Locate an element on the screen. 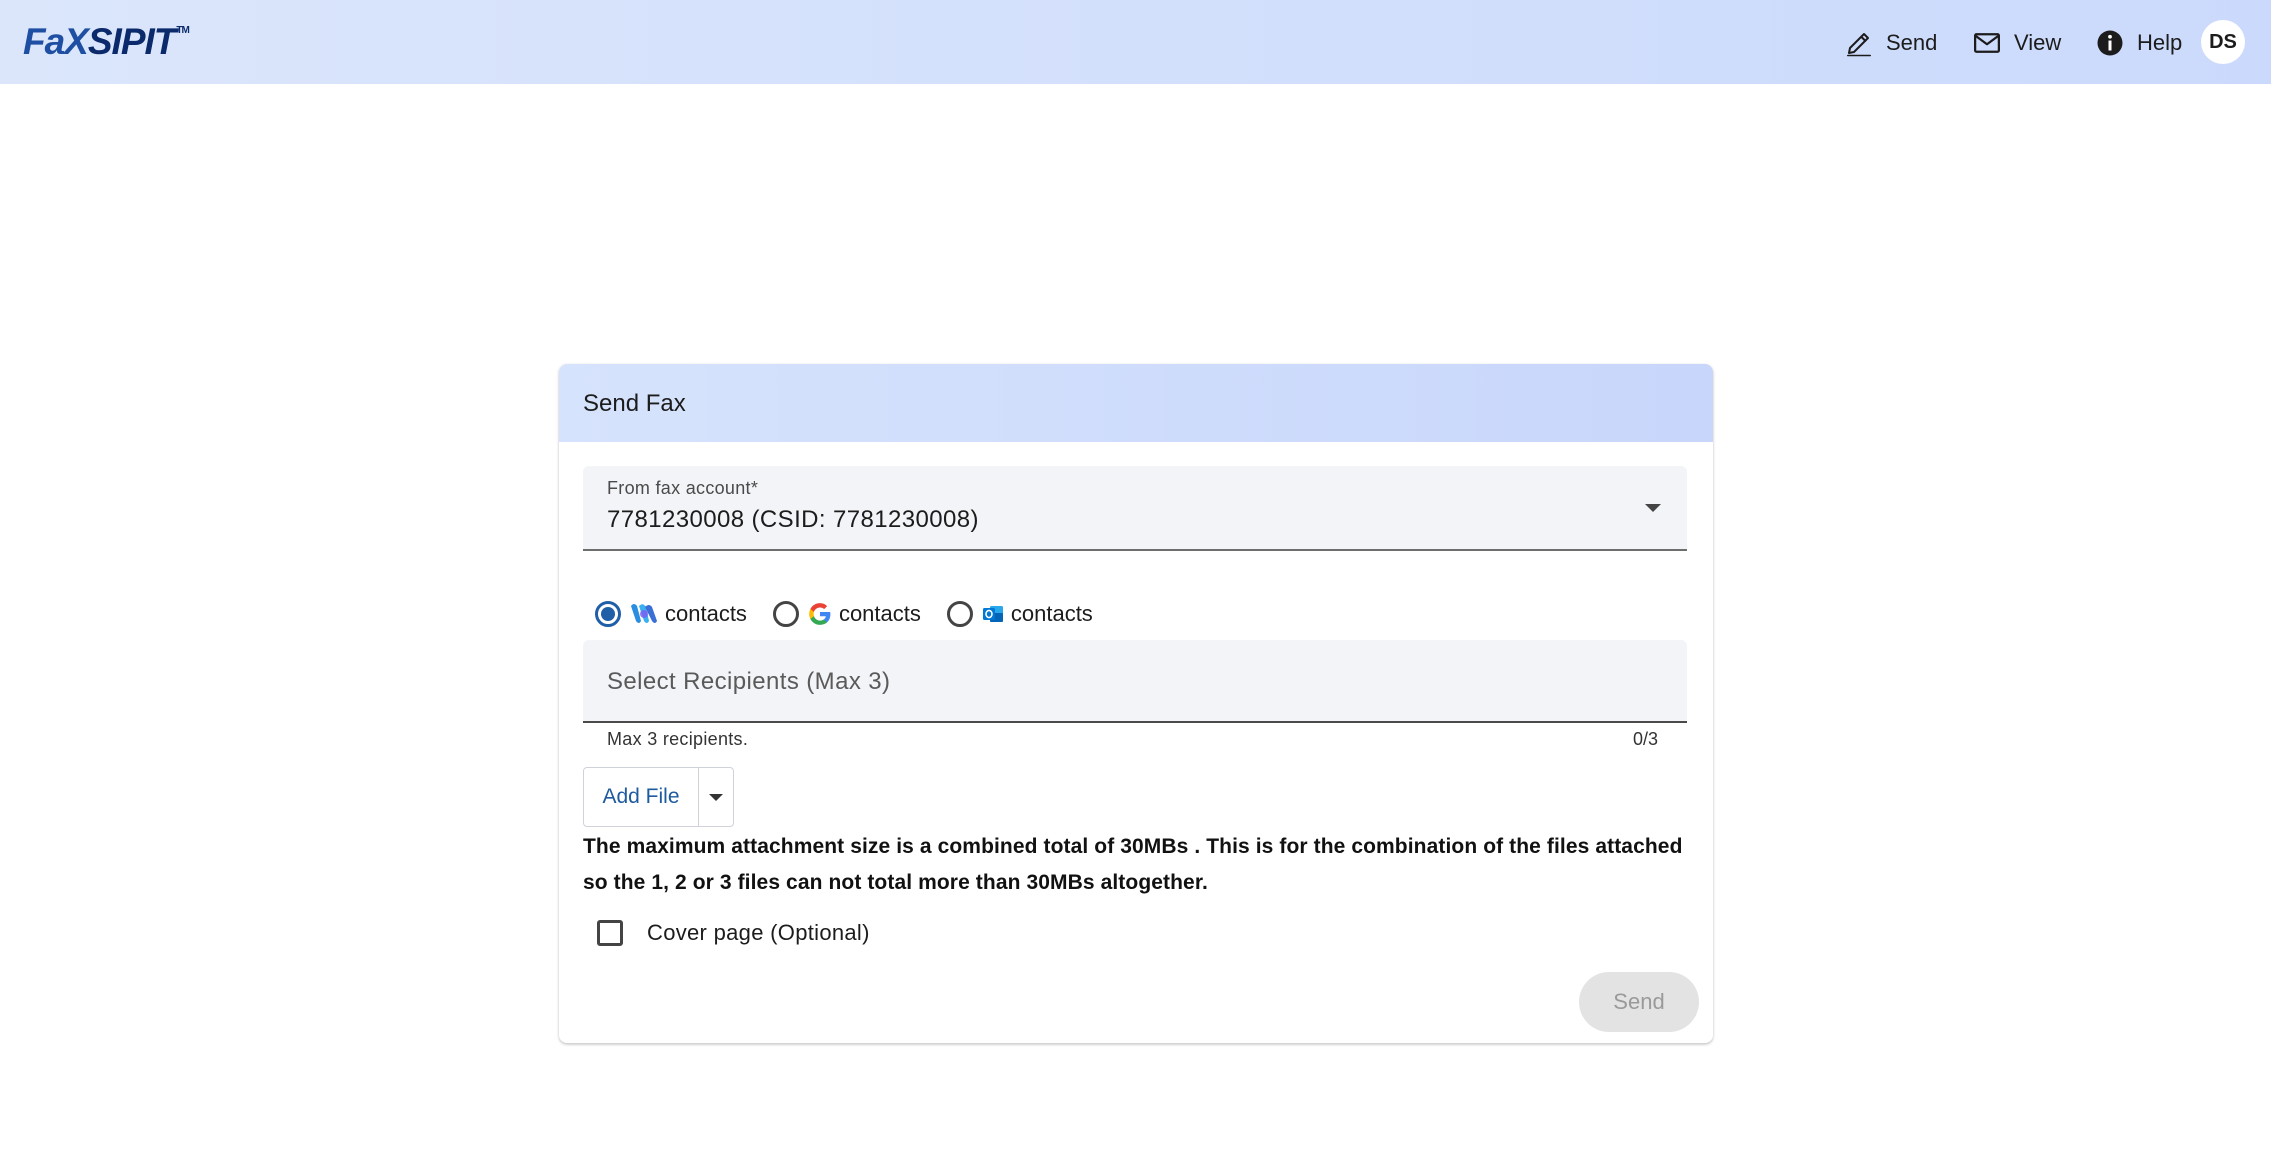  nav-help: Help is located at coordinates (2138, 43).